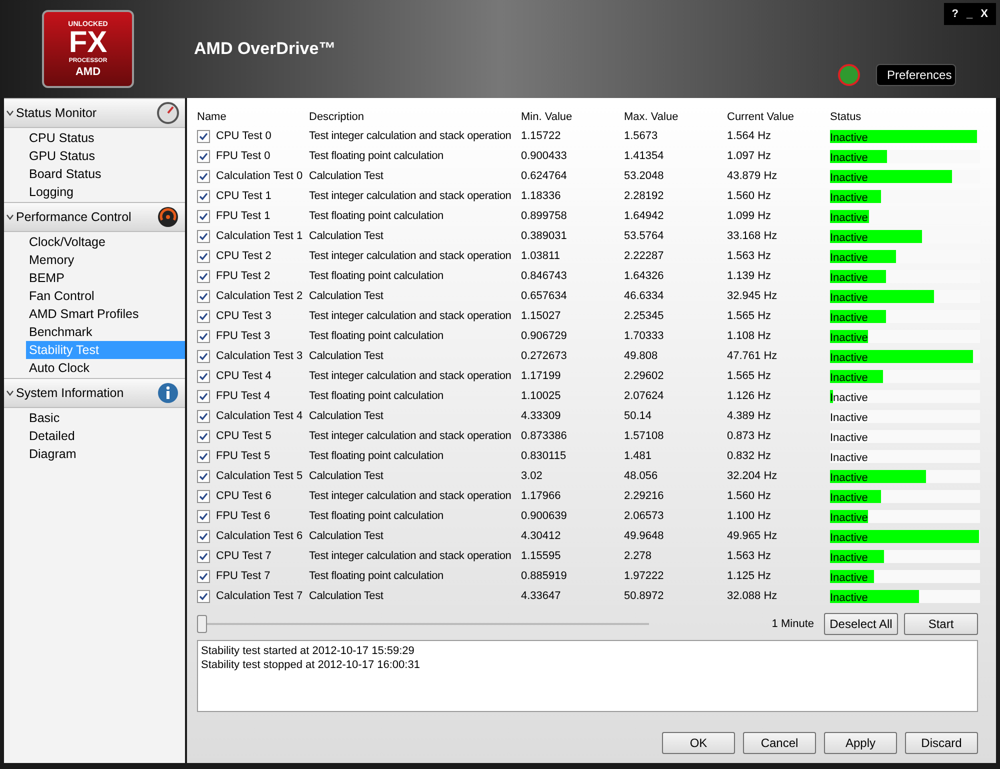 Image resolution: width=1000 pixels, height=769 pixels. I want to click on table-cell-text: 49.965 Hz, so click(752, 536).